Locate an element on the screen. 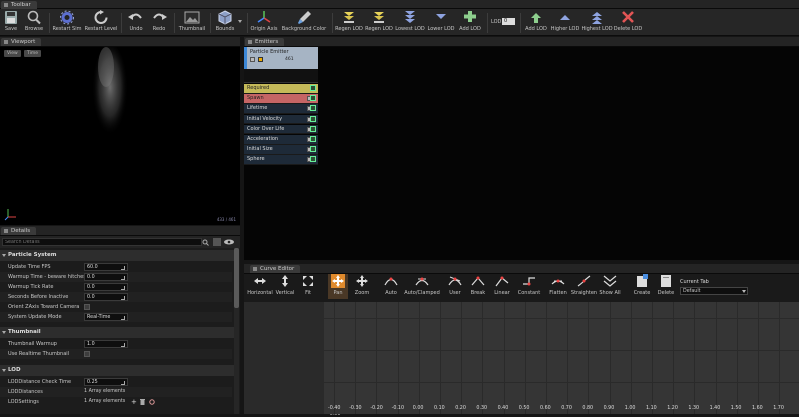 Image resolution: width=799 pixels, height=417 pixels. module-initial-size: Initial Size is located at coordinates (281, 150).